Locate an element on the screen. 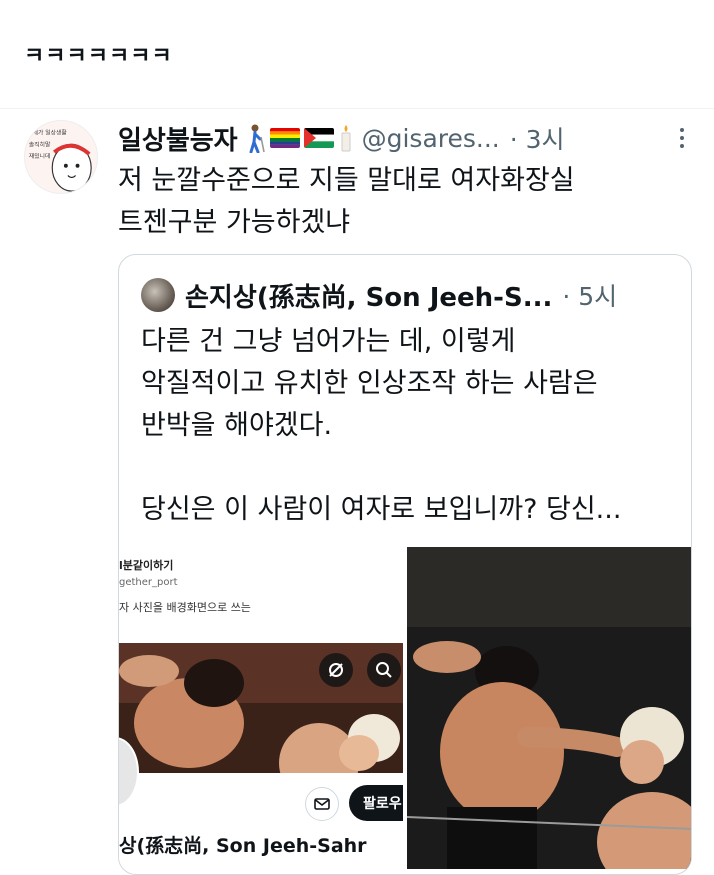  quote-media-photo is located at coordinates (549, 708).